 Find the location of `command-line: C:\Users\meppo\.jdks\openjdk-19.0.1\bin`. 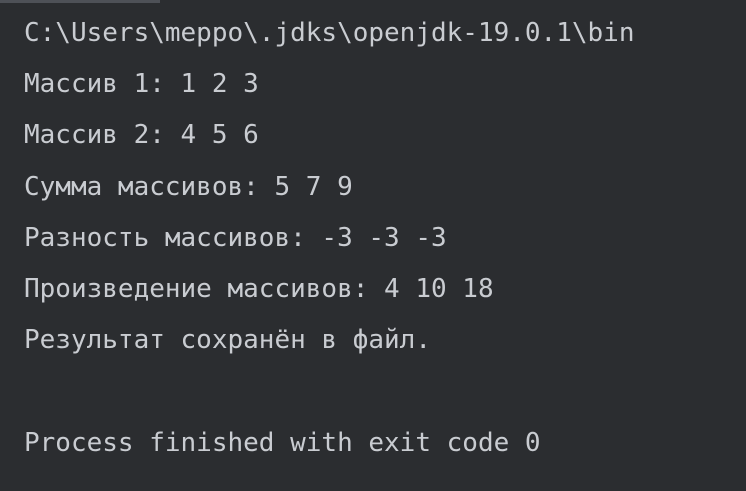

command-line: C:\Users\meppo\.jdks\openjdk-19.0.1\bin is located at coordinates (329, 33).